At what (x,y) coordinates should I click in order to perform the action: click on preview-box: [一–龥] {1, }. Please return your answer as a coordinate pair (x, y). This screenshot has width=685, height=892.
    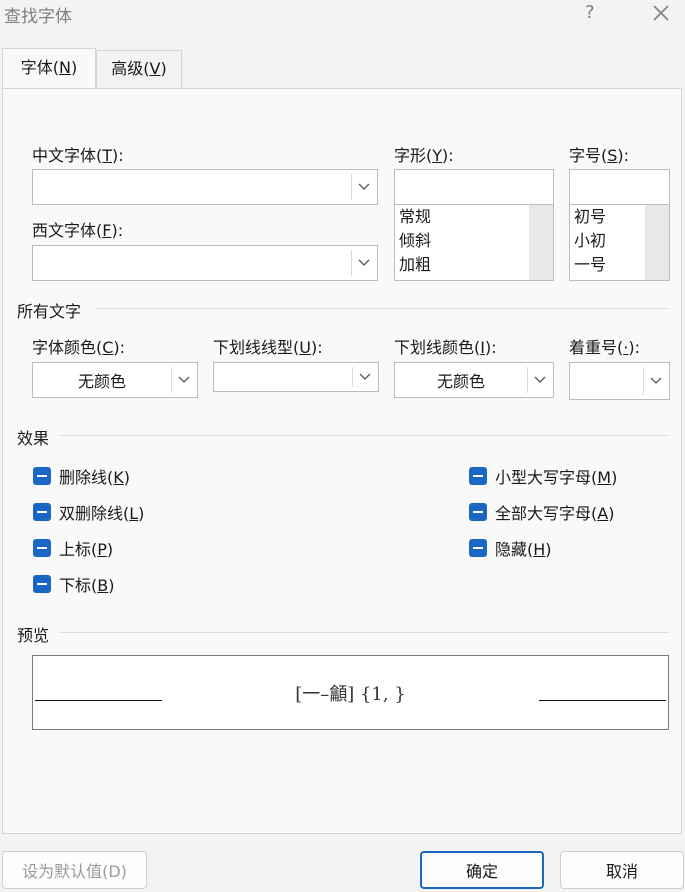
    Looking at the image, I should click on (350, 692).